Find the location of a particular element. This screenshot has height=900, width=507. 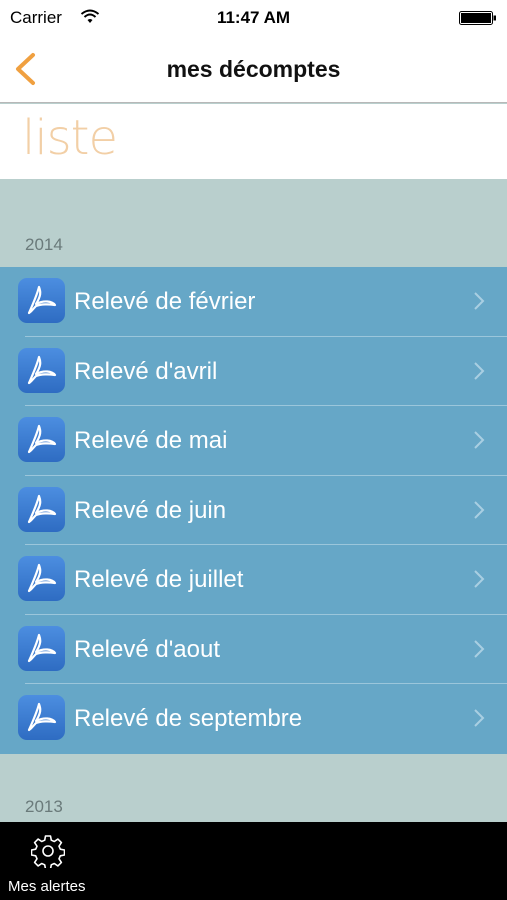

status-bar: Carrier 11:47 AM is located at coordinates (253, 18).